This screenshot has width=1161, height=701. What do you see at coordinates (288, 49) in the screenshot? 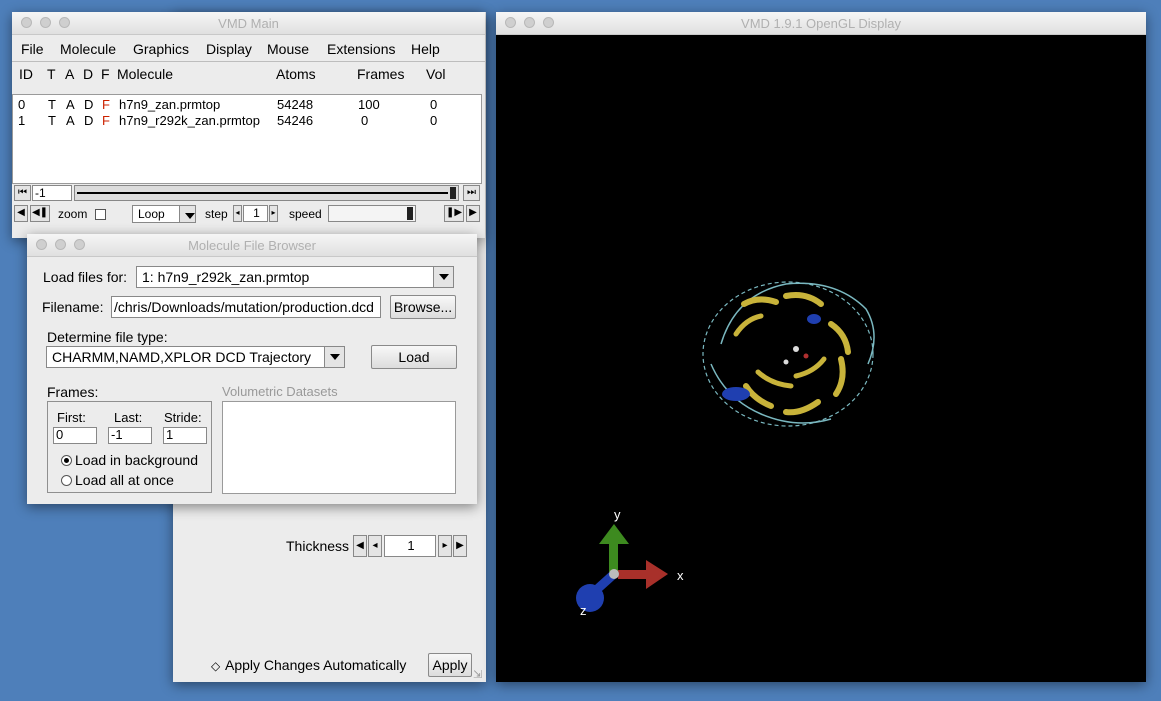
I see `menu-mouse: Mouse` at bounding box center [288, 49].